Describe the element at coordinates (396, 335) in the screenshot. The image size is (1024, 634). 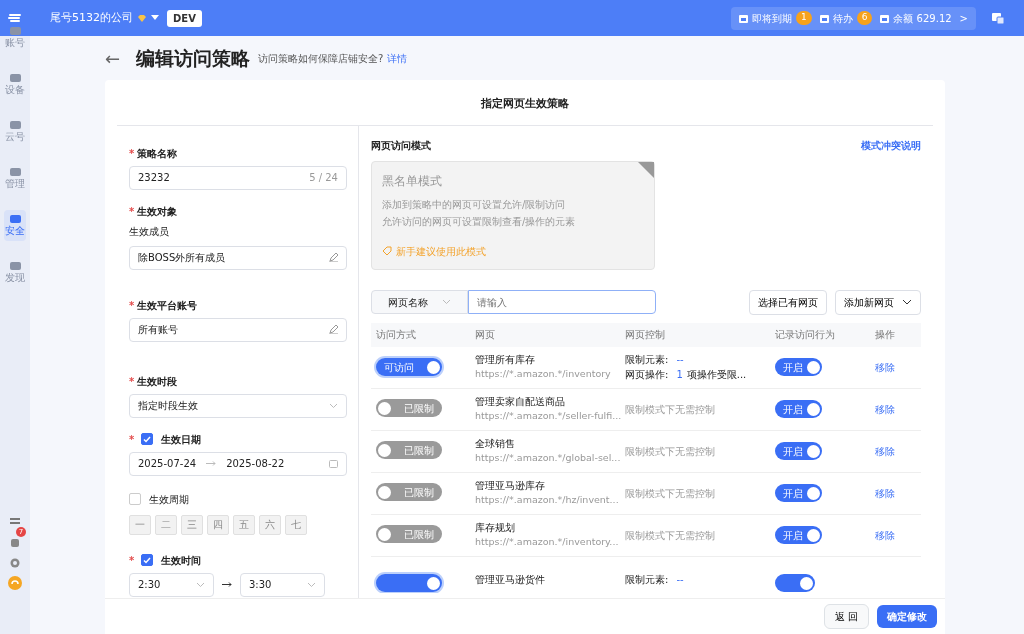
I see `column-header: 访问方式` at that location.